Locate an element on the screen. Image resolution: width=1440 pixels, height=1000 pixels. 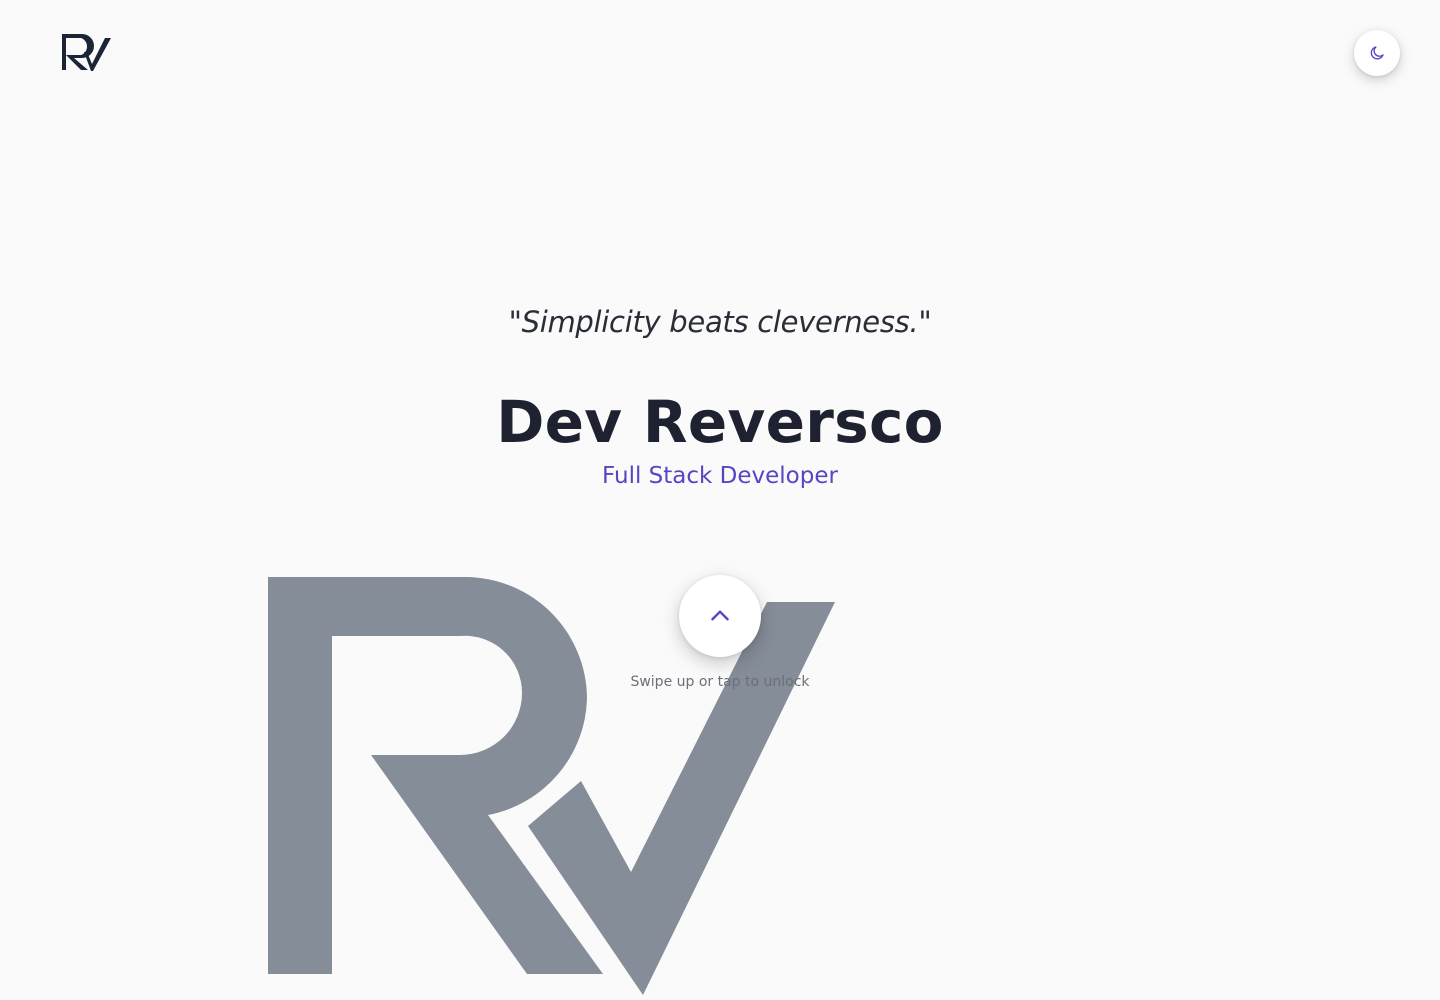
chevron-up-icon is located at coordinates (720, 615).